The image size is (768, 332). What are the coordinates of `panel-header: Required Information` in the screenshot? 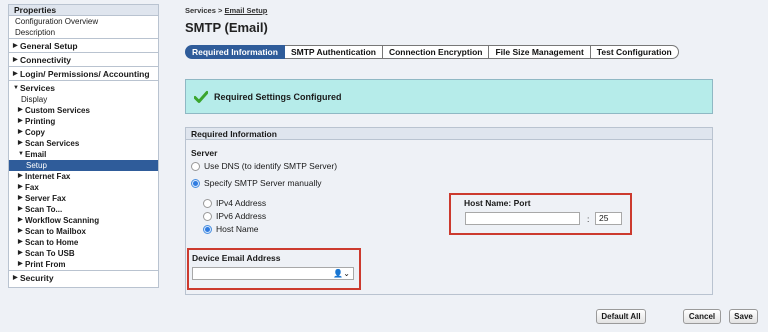 It's located at (449, 134).